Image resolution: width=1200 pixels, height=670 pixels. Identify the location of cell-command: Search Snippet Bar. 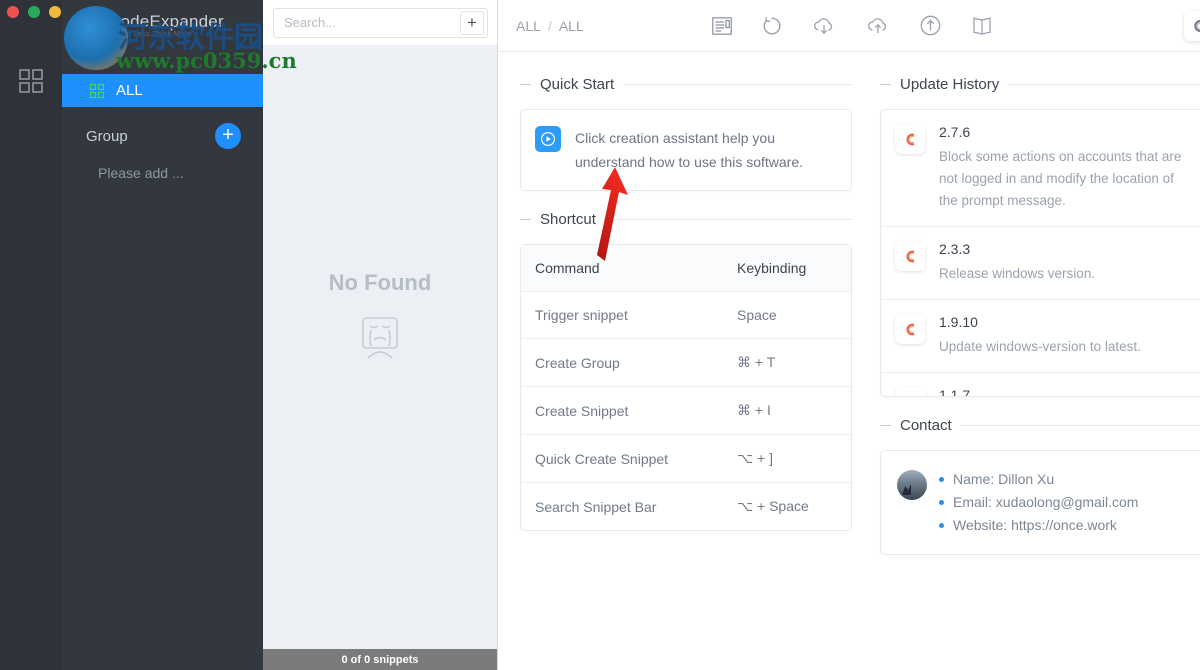
(596, 506).